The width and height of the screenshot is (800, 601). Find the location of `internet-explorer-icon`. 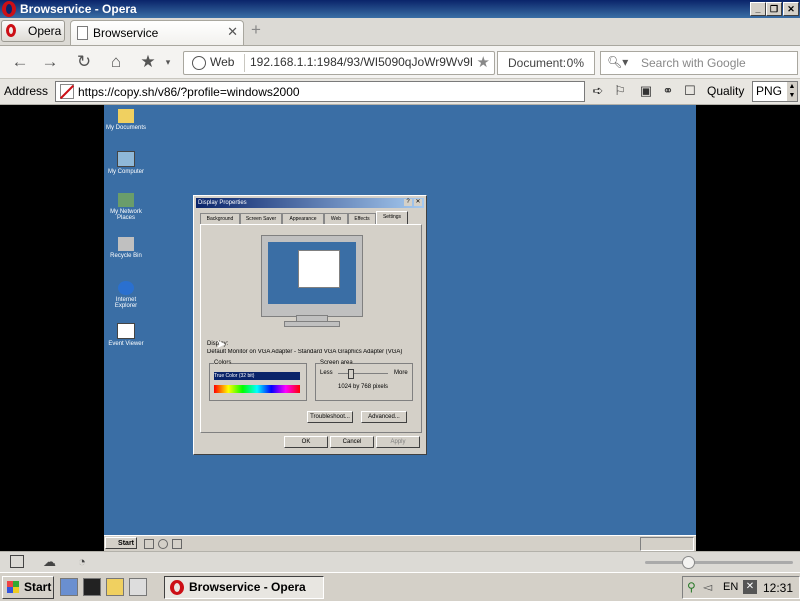

internet-explorer-icon is located at coordinates (126, 288).